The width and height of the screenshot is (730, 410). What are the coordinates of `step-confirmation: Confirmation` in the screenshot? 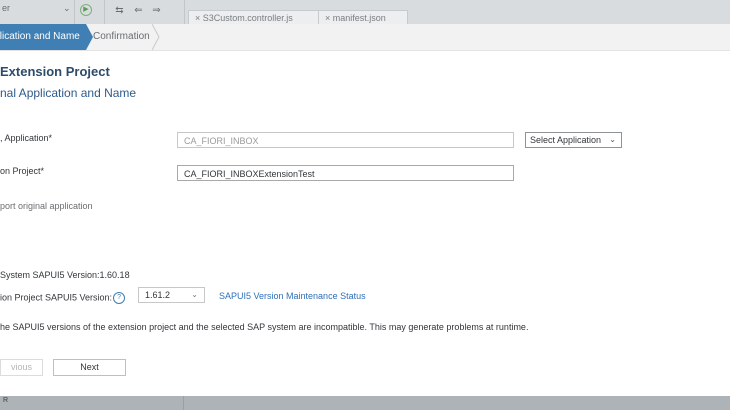 It's located at (121, 37).